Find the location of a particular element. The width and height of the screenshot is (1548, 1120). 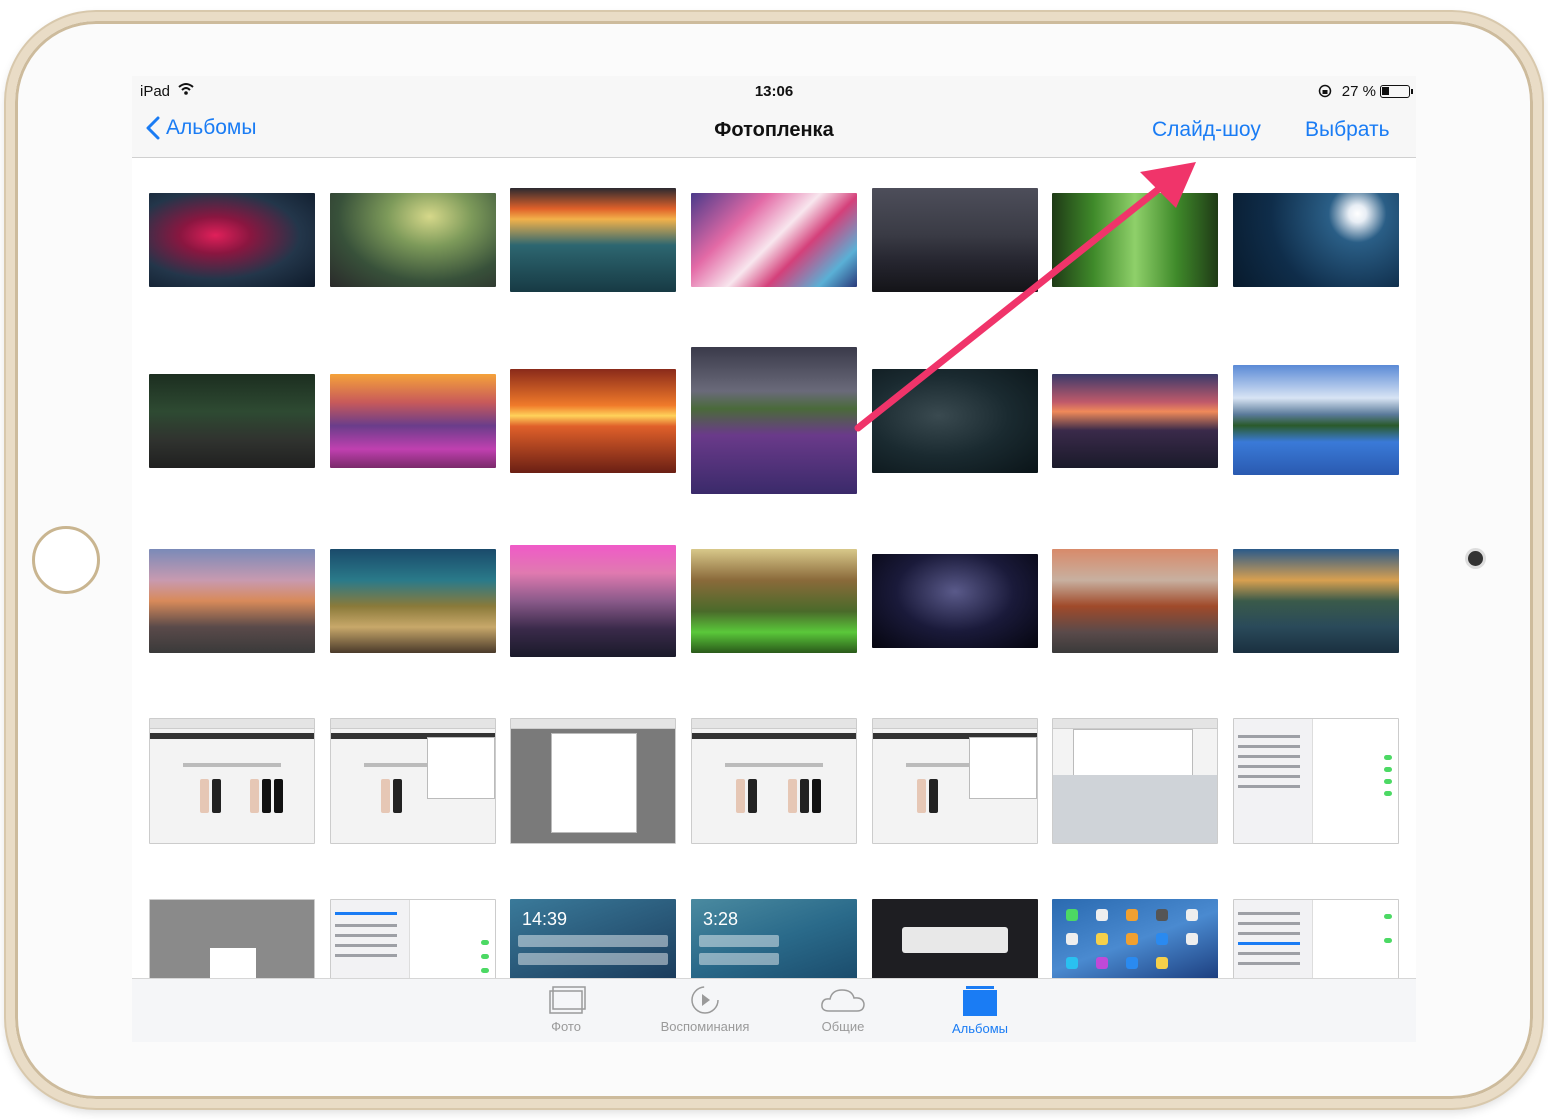

status-bar: iPad 13:06 27 % is located at coordinates (774, 91).